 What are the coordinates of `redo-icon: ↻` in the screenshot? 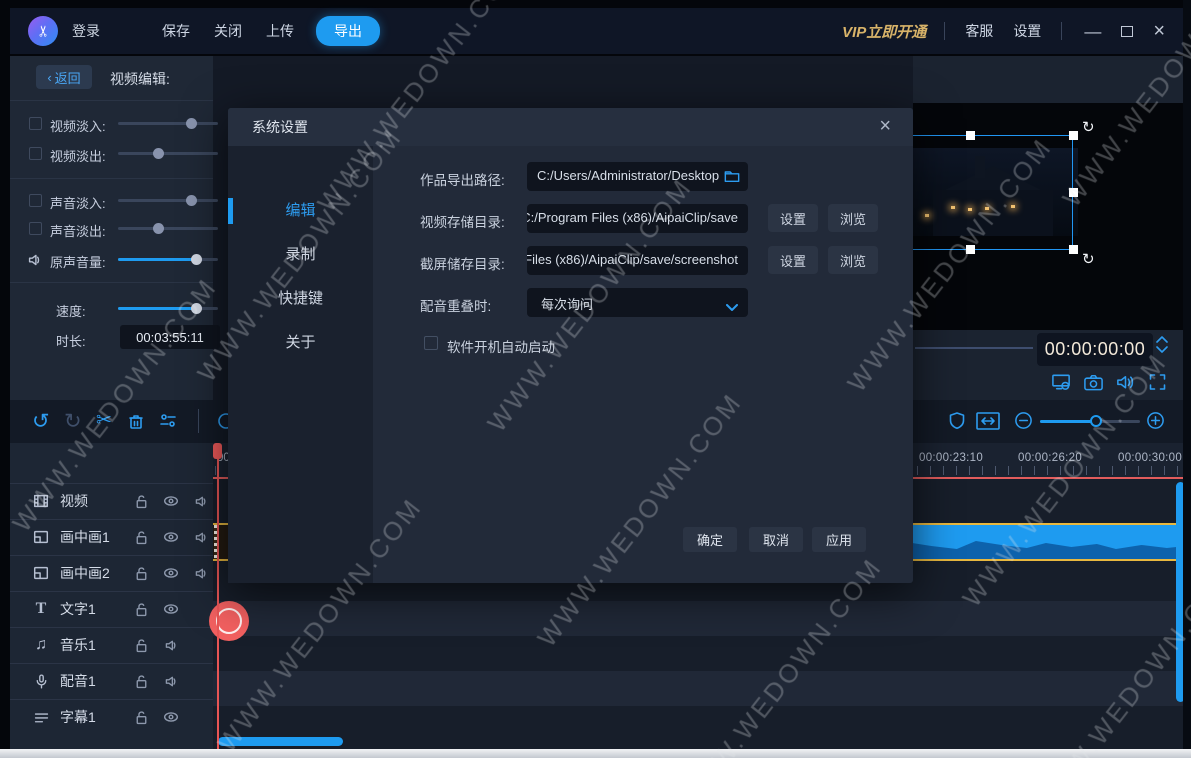 It's located at (73, 421).